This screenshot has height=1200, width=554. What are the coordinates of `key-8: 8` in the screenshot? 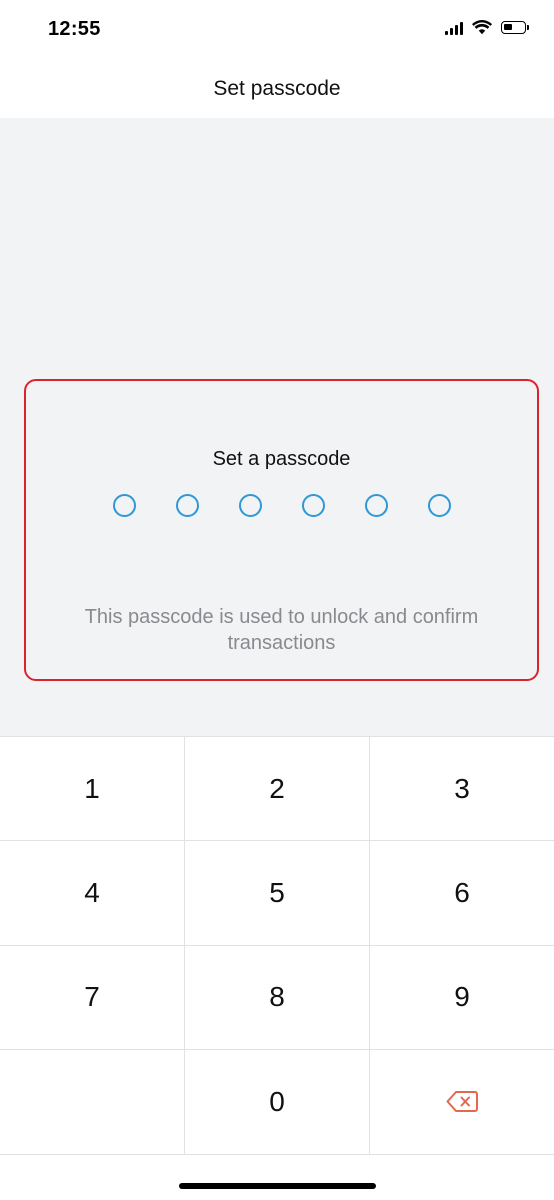 It's located at (277, 997).